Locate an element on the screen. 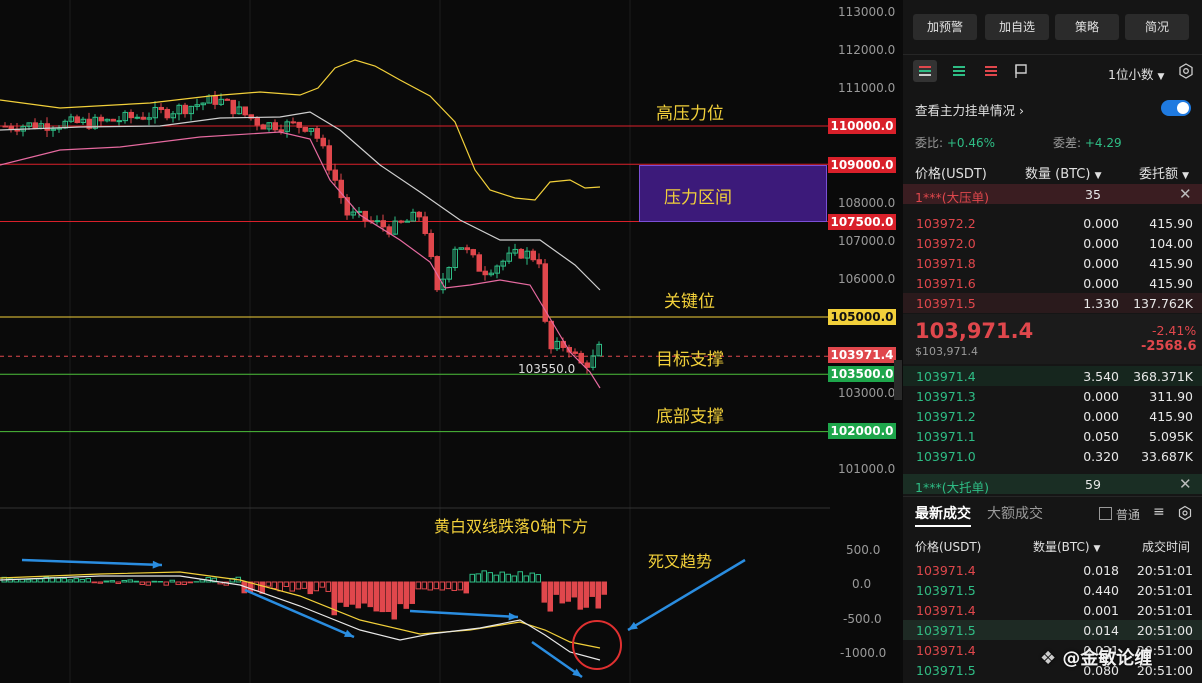 Image resolution: width=1202 pixels, height=683 pixels. bid-row: 103971.0 0.320 33.687K is located at coordinates (1052, 456).